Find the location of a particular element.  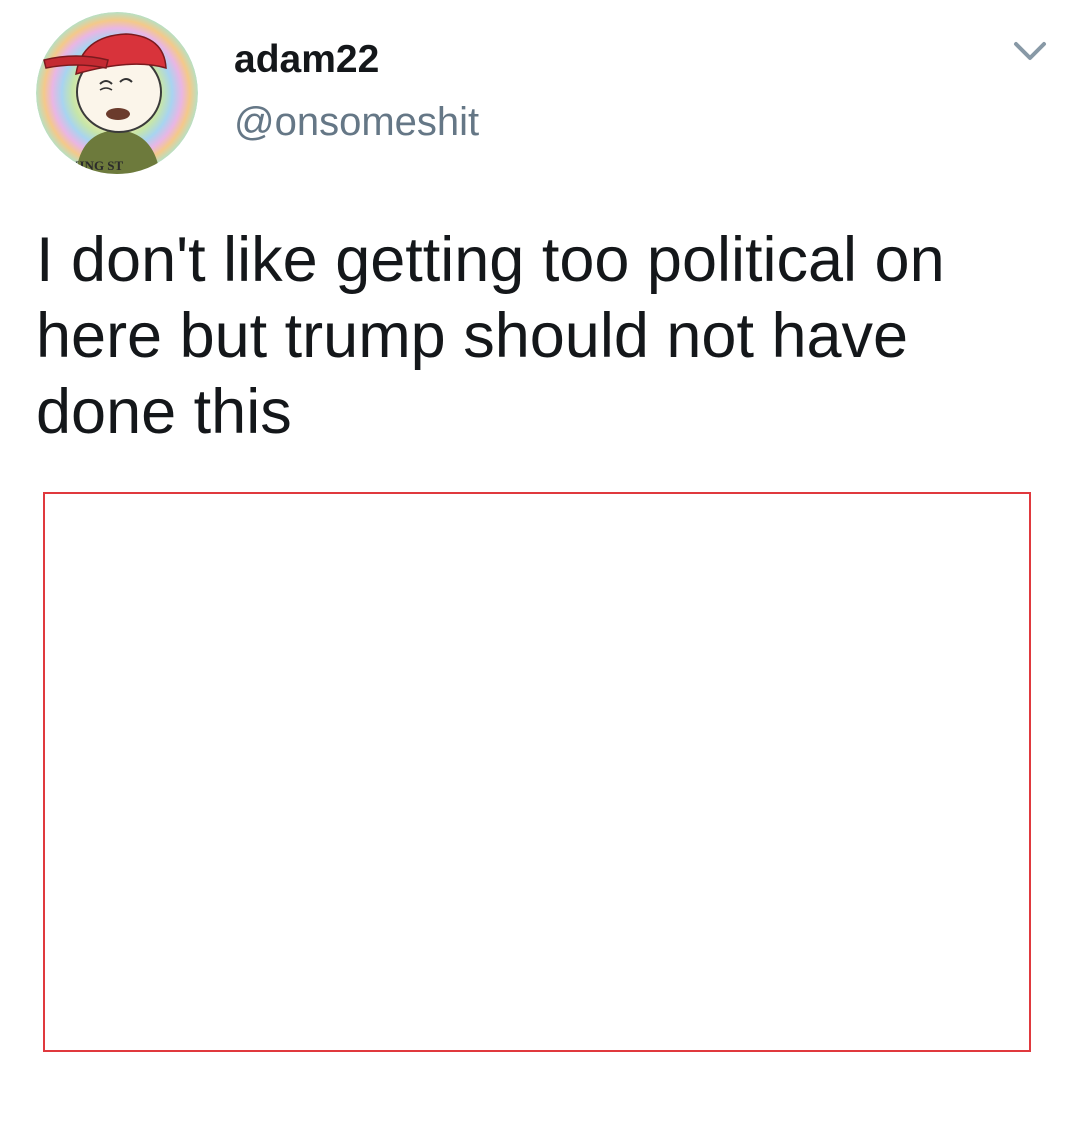

cartoon-avatar-icon: CKING ST is located at coordinates (117, 93).